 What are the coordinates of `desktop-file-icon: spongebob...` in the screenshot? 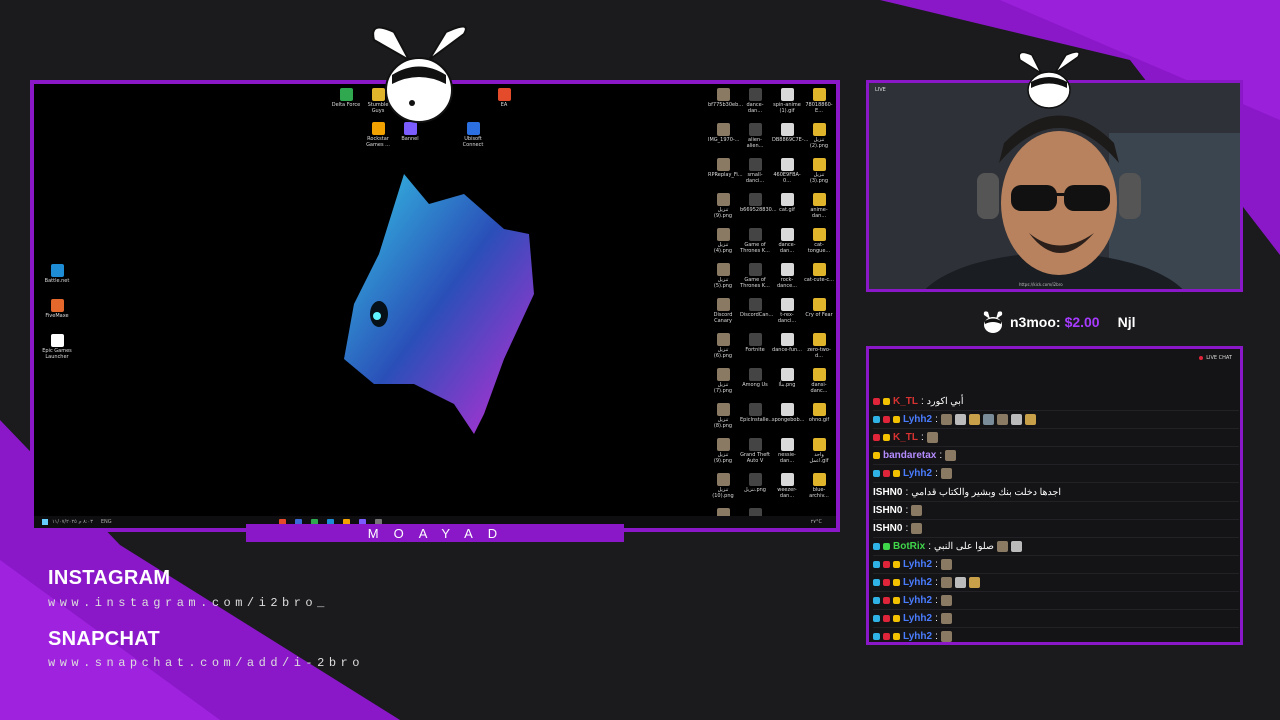 It's located at (788, 413).